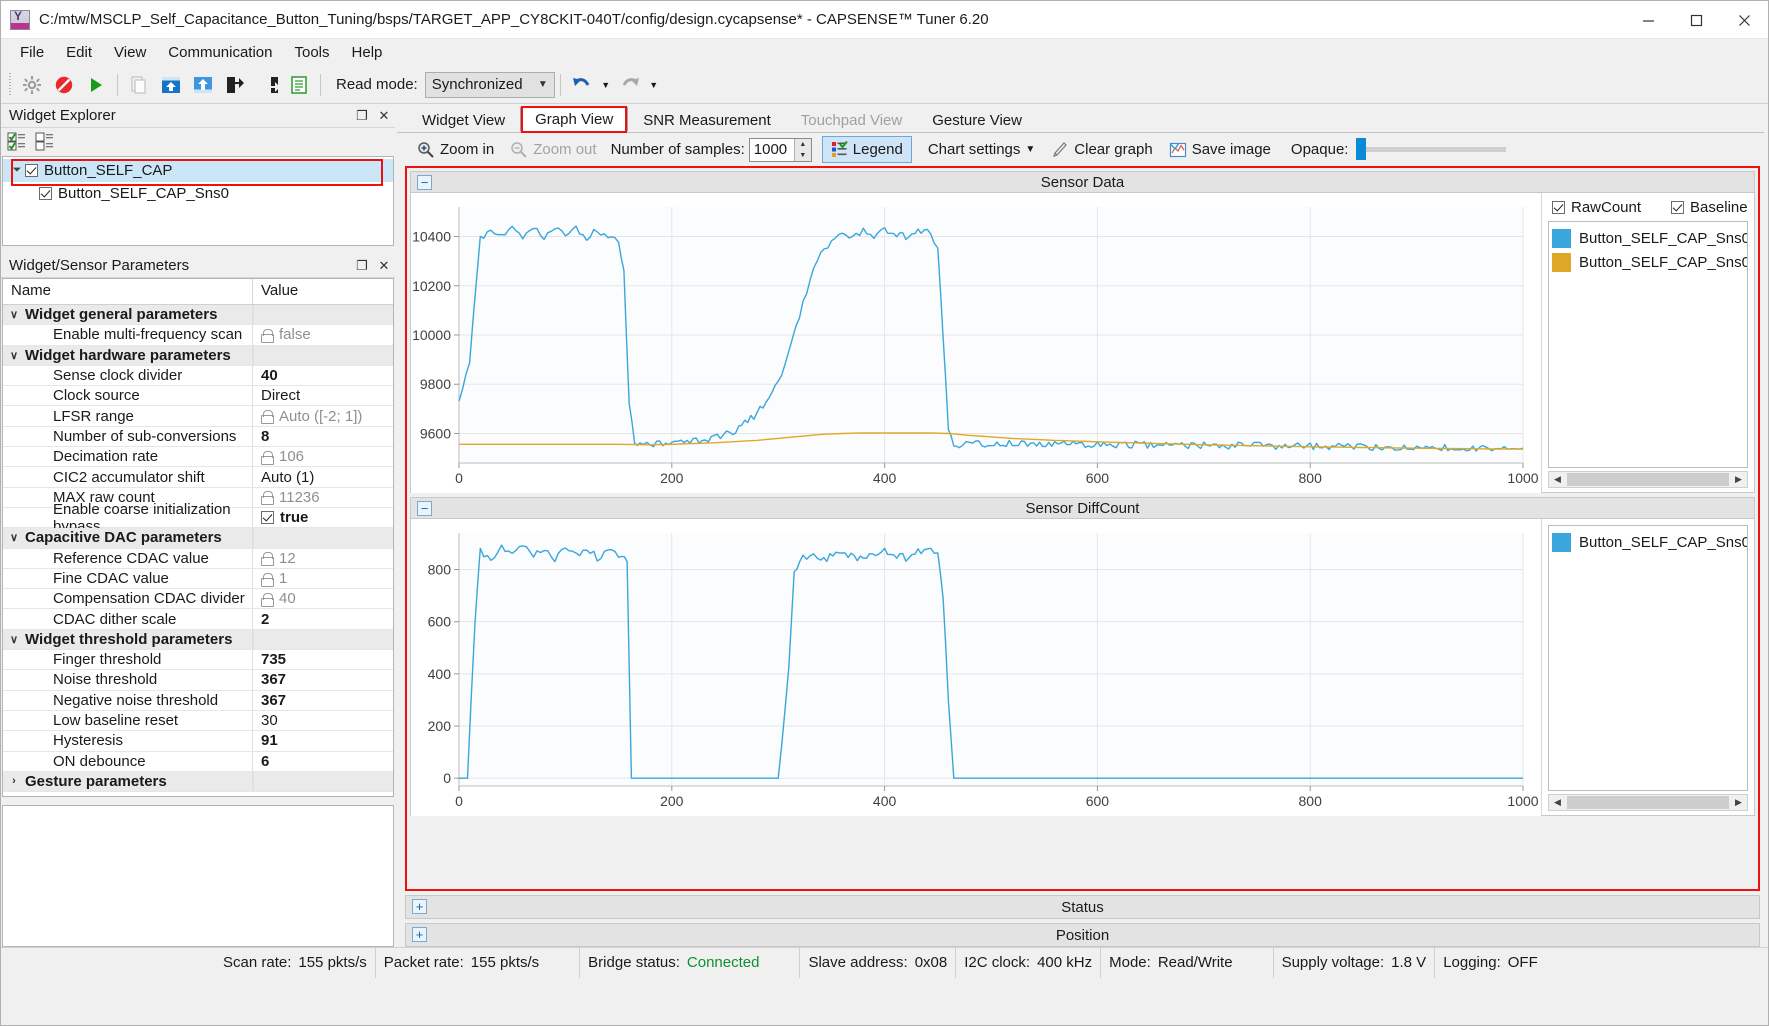 This screenshot has width=1769, height=1026. Describe the element at coordinates (32, 85) in the screenshot. I see `settings-gear-icon` at that location.